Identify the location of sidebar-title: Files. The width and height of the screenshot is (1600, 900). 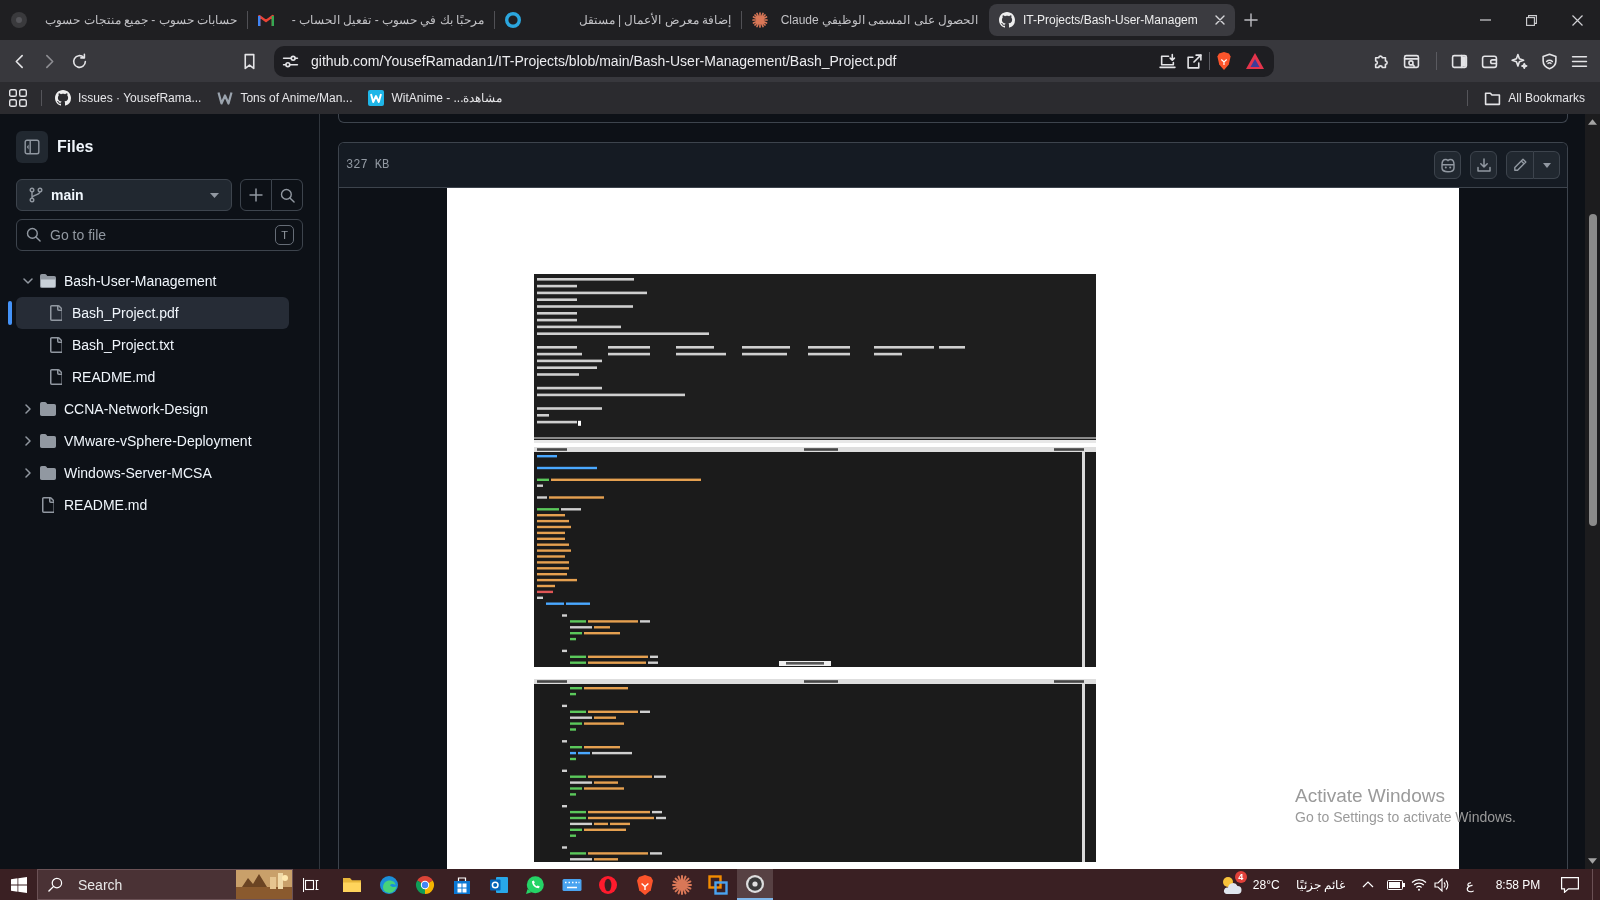
(75, 147).